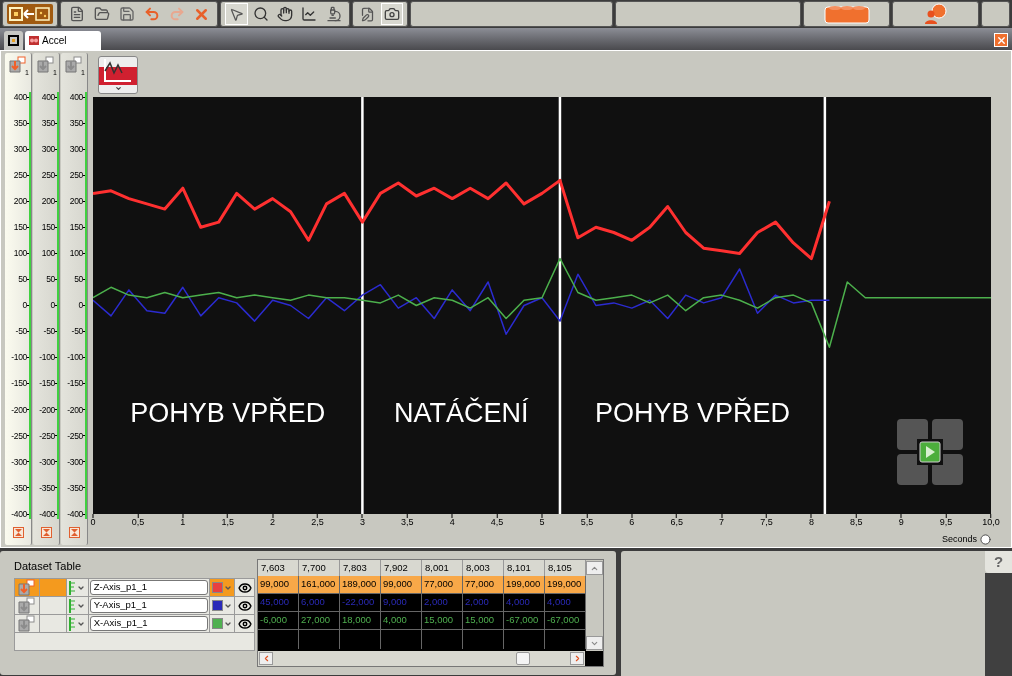  What do you see at coordinates (48, 567) in the screenshot?
I see `panel-title: Dataset Table` at bounding box center [48, 567].